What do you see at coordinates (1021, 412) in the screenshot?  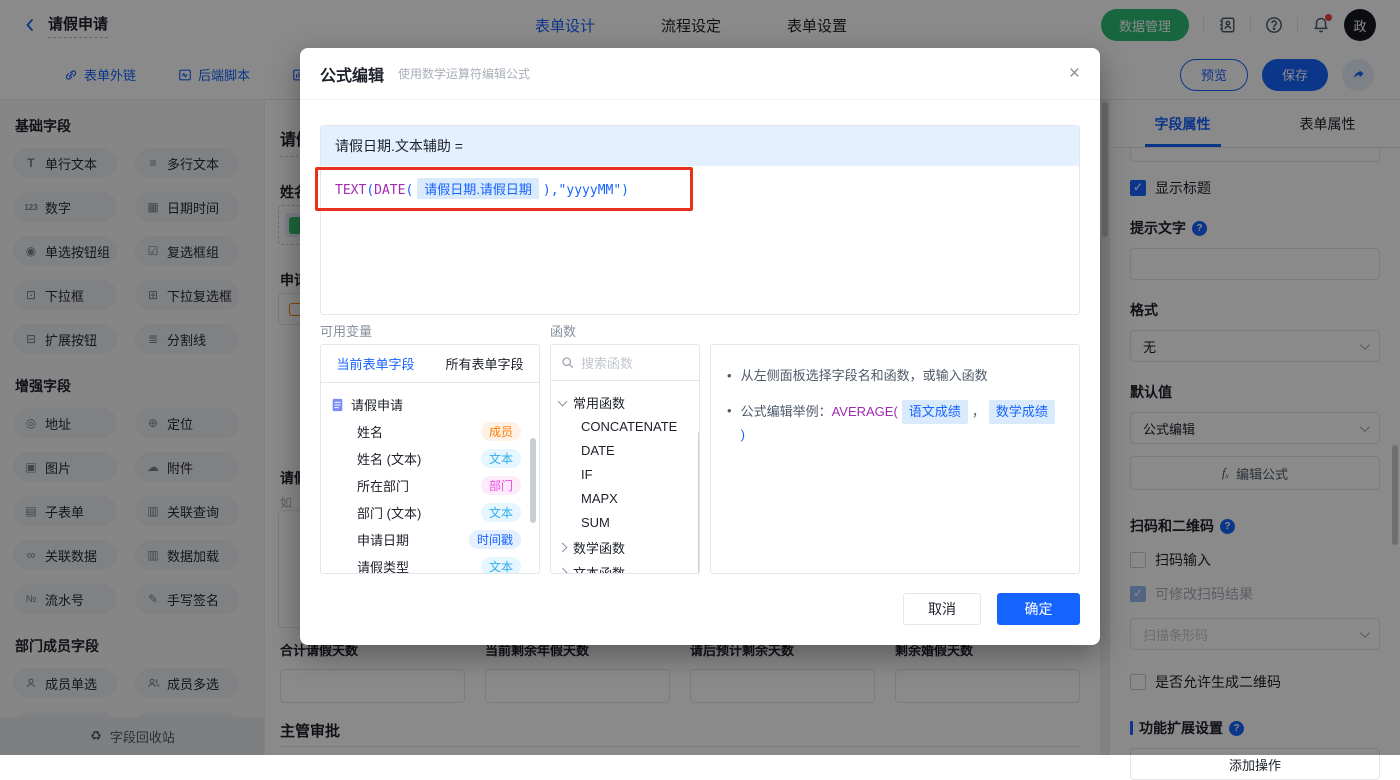 I see `example-variable-chip: 数学成绩` at bounding box center [1021, 412].